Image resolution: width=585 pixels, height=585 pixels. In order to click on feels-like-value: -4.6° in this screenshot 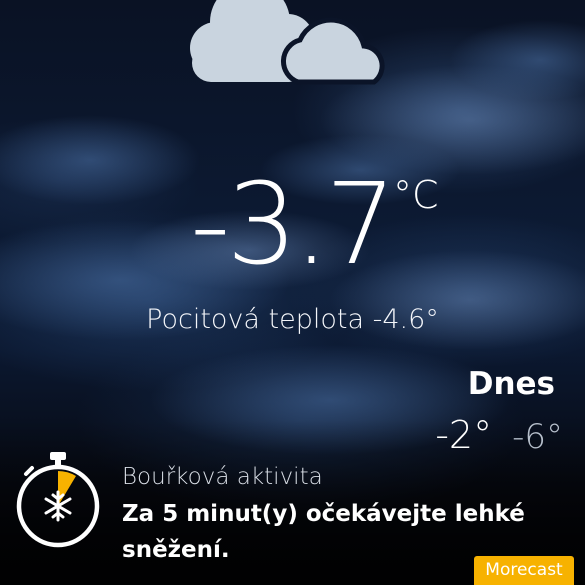, I will do `click(405, 319)`.